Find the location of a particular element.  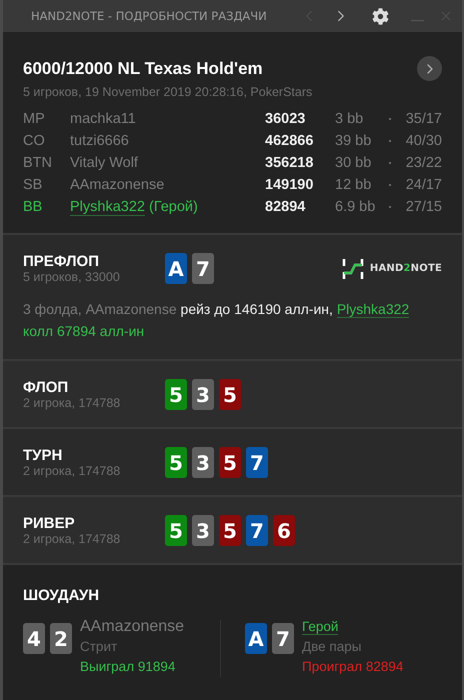

position-label: MP is located at coordinates (34, 119).